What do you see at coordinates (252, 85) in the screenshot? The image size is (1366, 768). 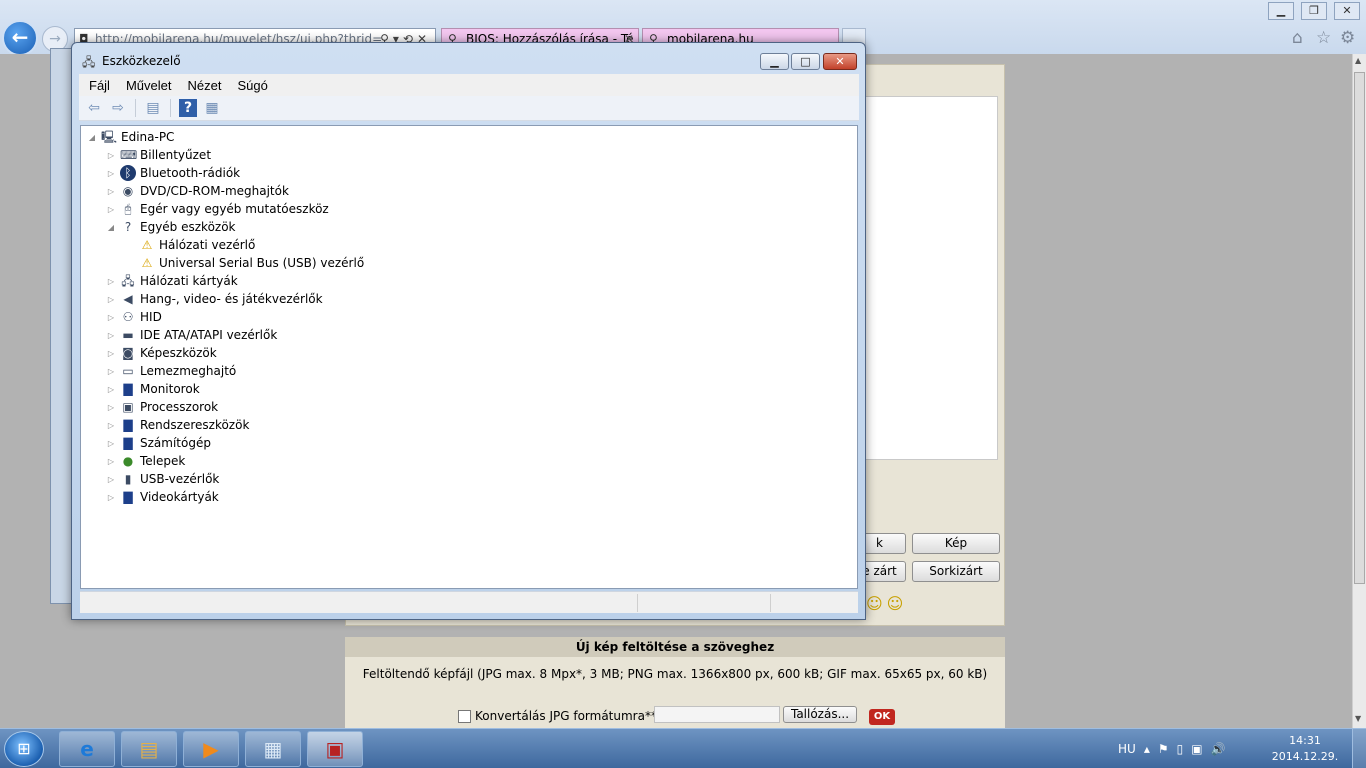 I see `menu-help: Súgó` at bounding box center [252, 85].